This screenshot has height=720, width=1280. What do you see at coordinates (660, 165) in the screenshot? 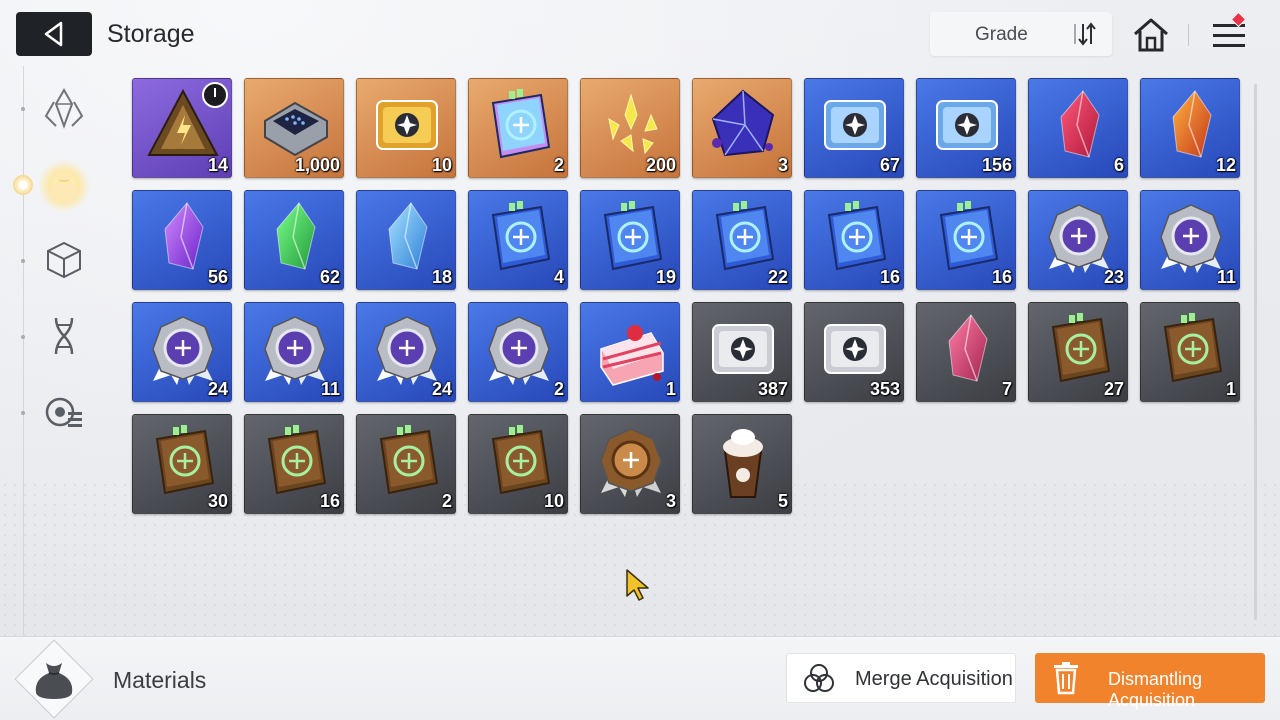
I see `item-quantity: 200` at bounding box center [660, 165].